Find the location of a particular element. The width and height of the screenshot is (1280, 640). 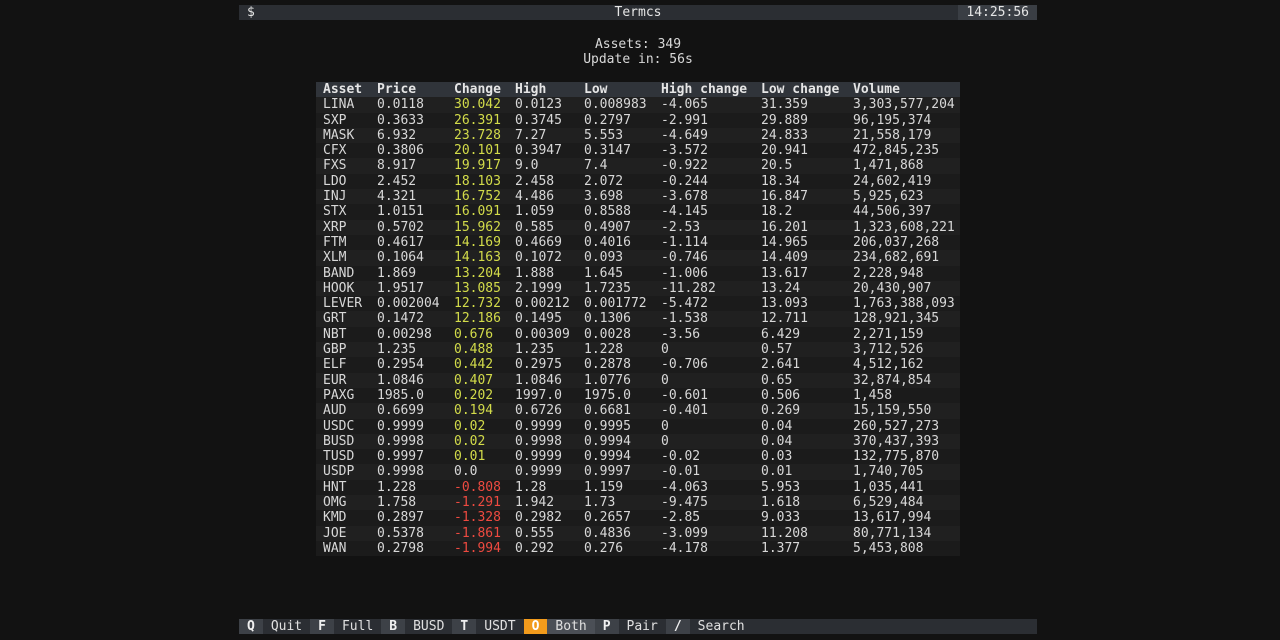

cell-high: 0.0123 is located at coordinates (538, 105).